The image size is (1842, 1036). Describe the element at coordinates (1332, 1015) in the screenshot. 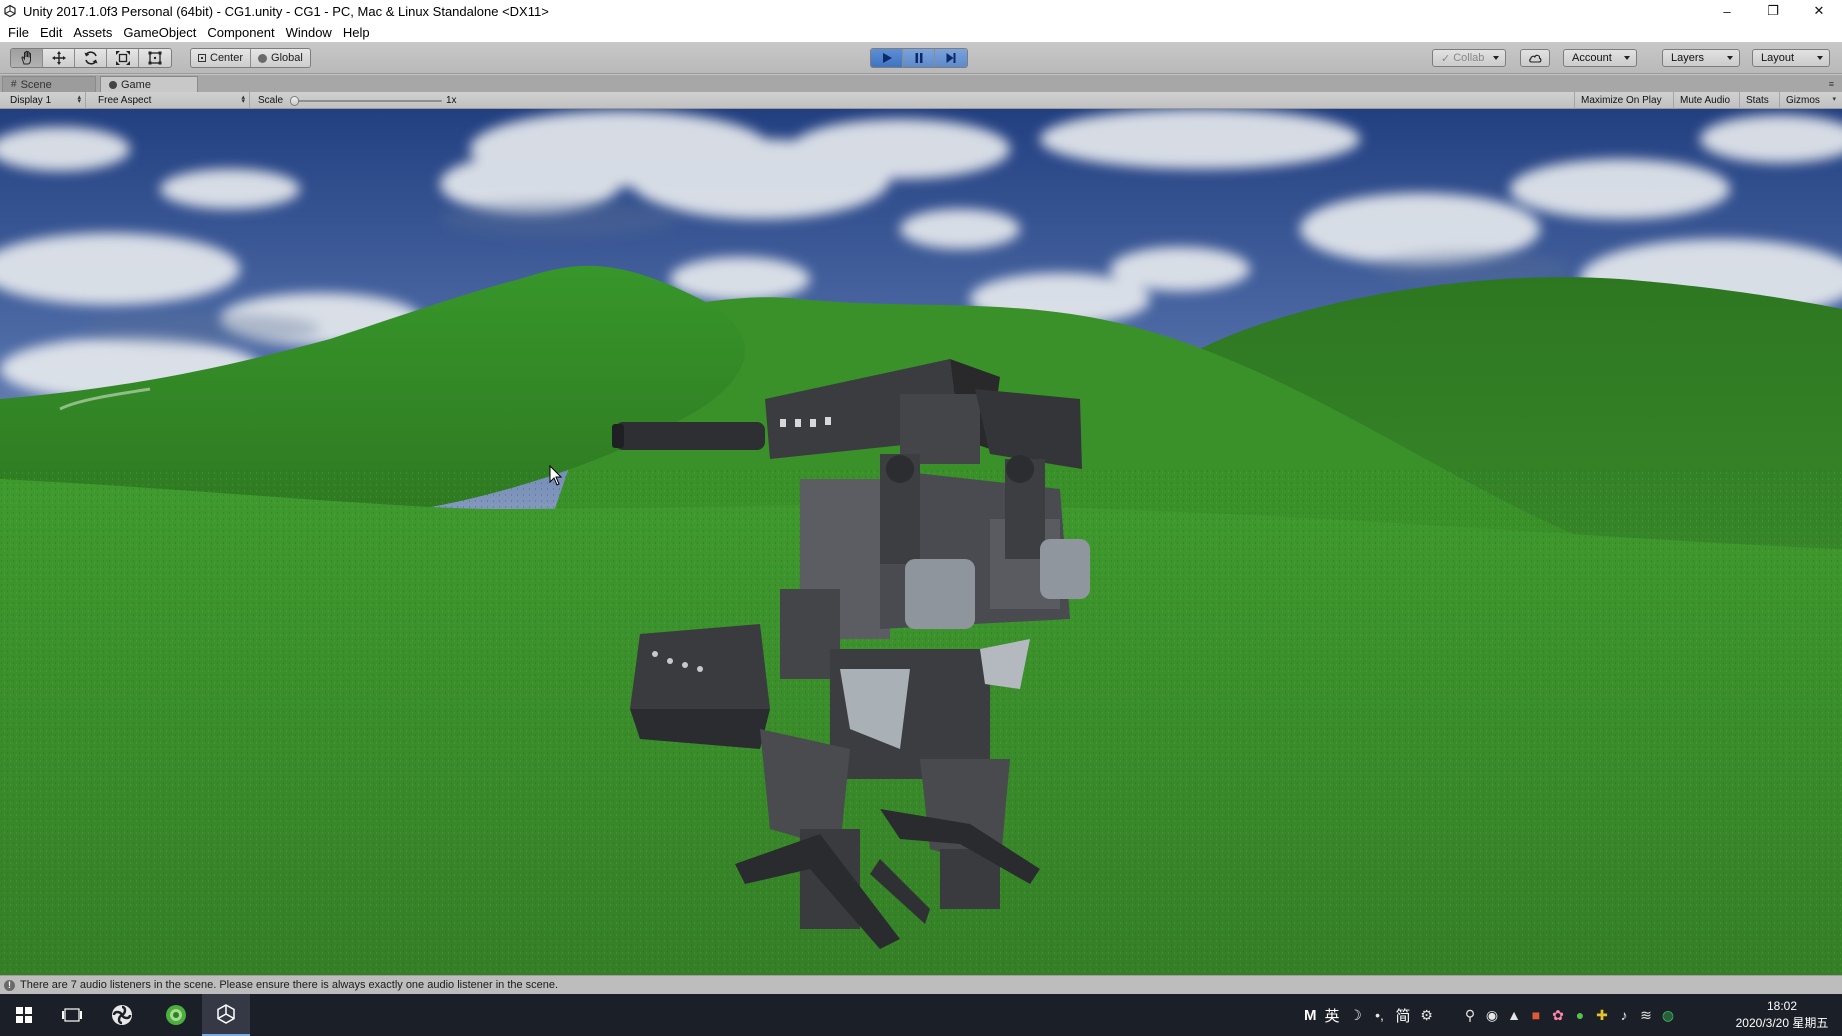

I see `ime-lang: 英` at that location.